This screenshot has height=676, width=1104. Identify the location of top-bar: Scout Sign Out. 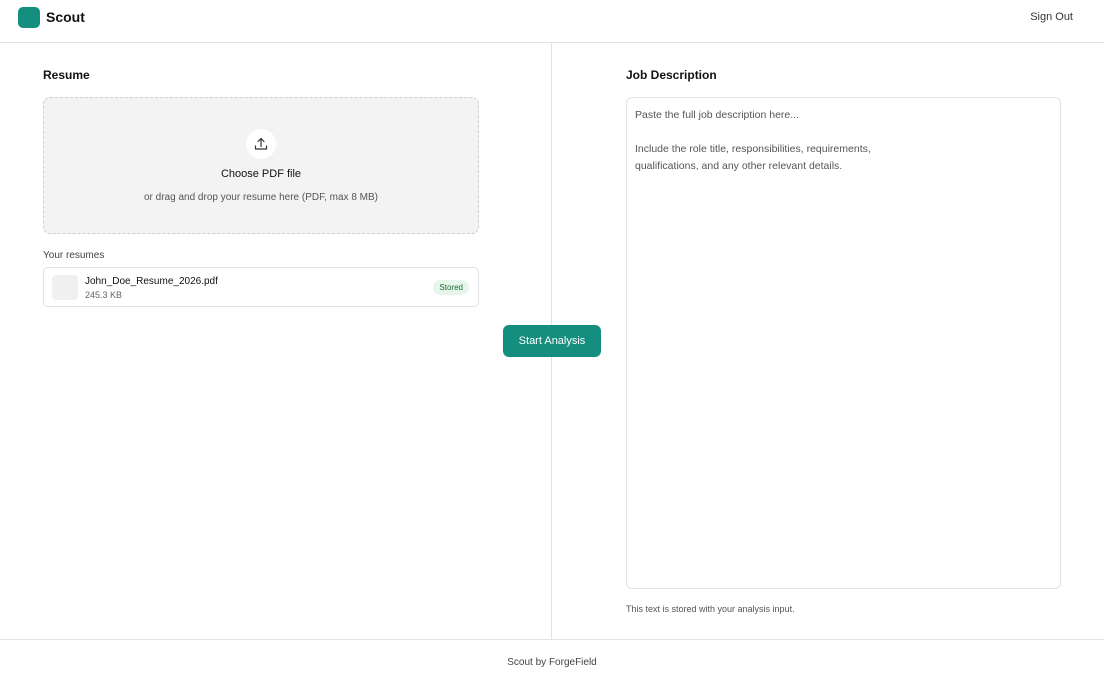
(552, 21).